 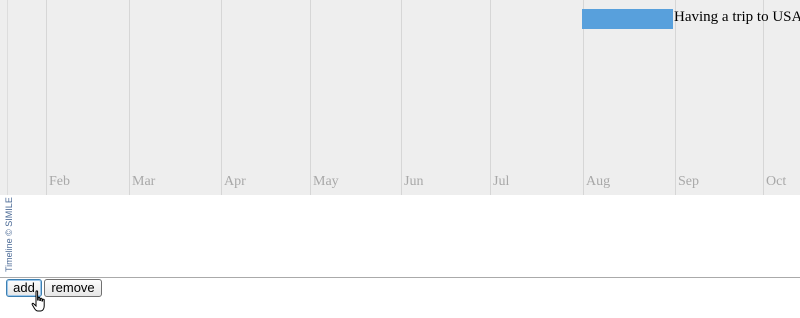 What do you see at coordinates (38, 301) in the screenshot?
I see `hand-pointer-icon` at bounding box center [38, 301].